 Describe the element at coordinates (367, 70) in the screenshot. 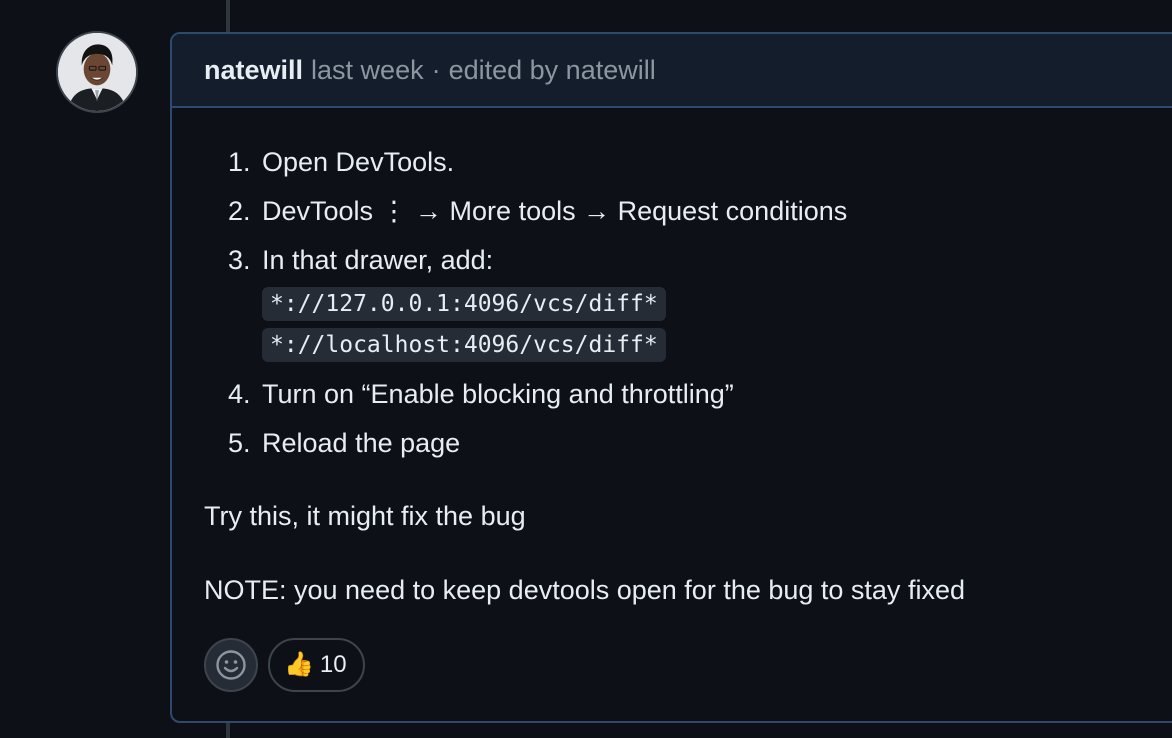

I see `timestamp: last week` at that location.